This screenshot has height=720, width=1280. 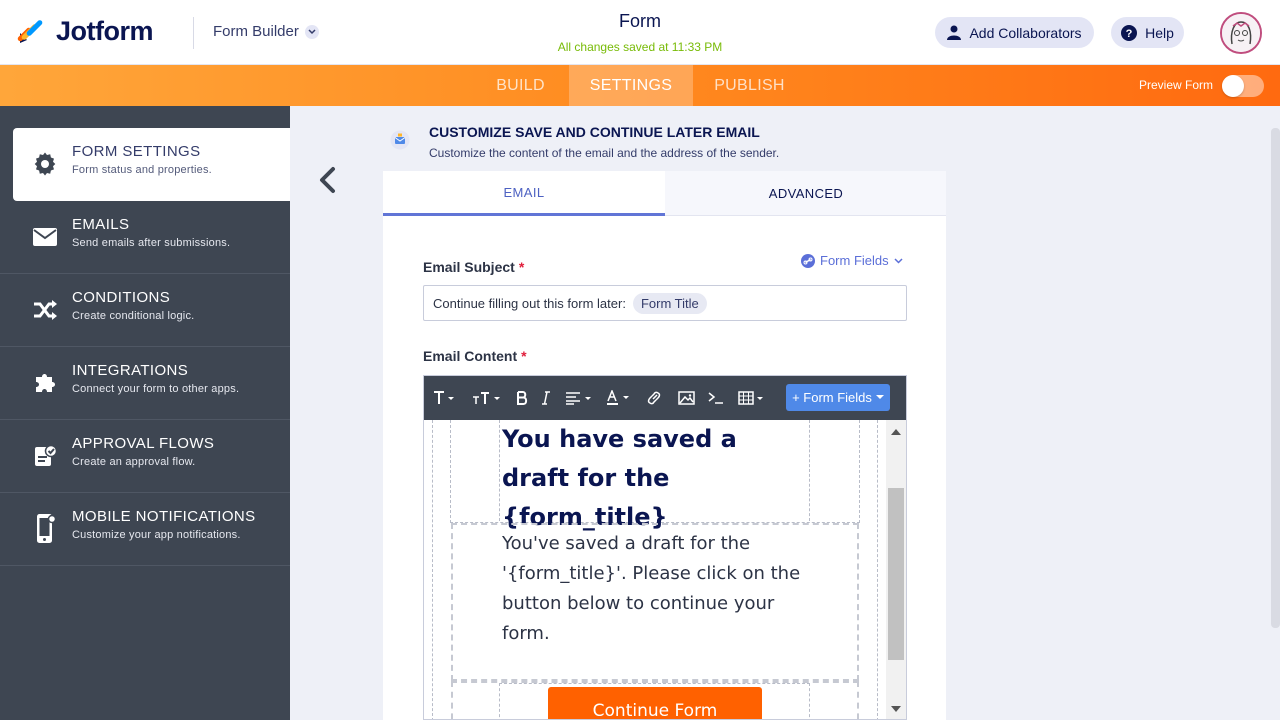 I want to click on sidebar-item-title: MOBILE NOTIFICATIONS, so click(x=164, y=516).